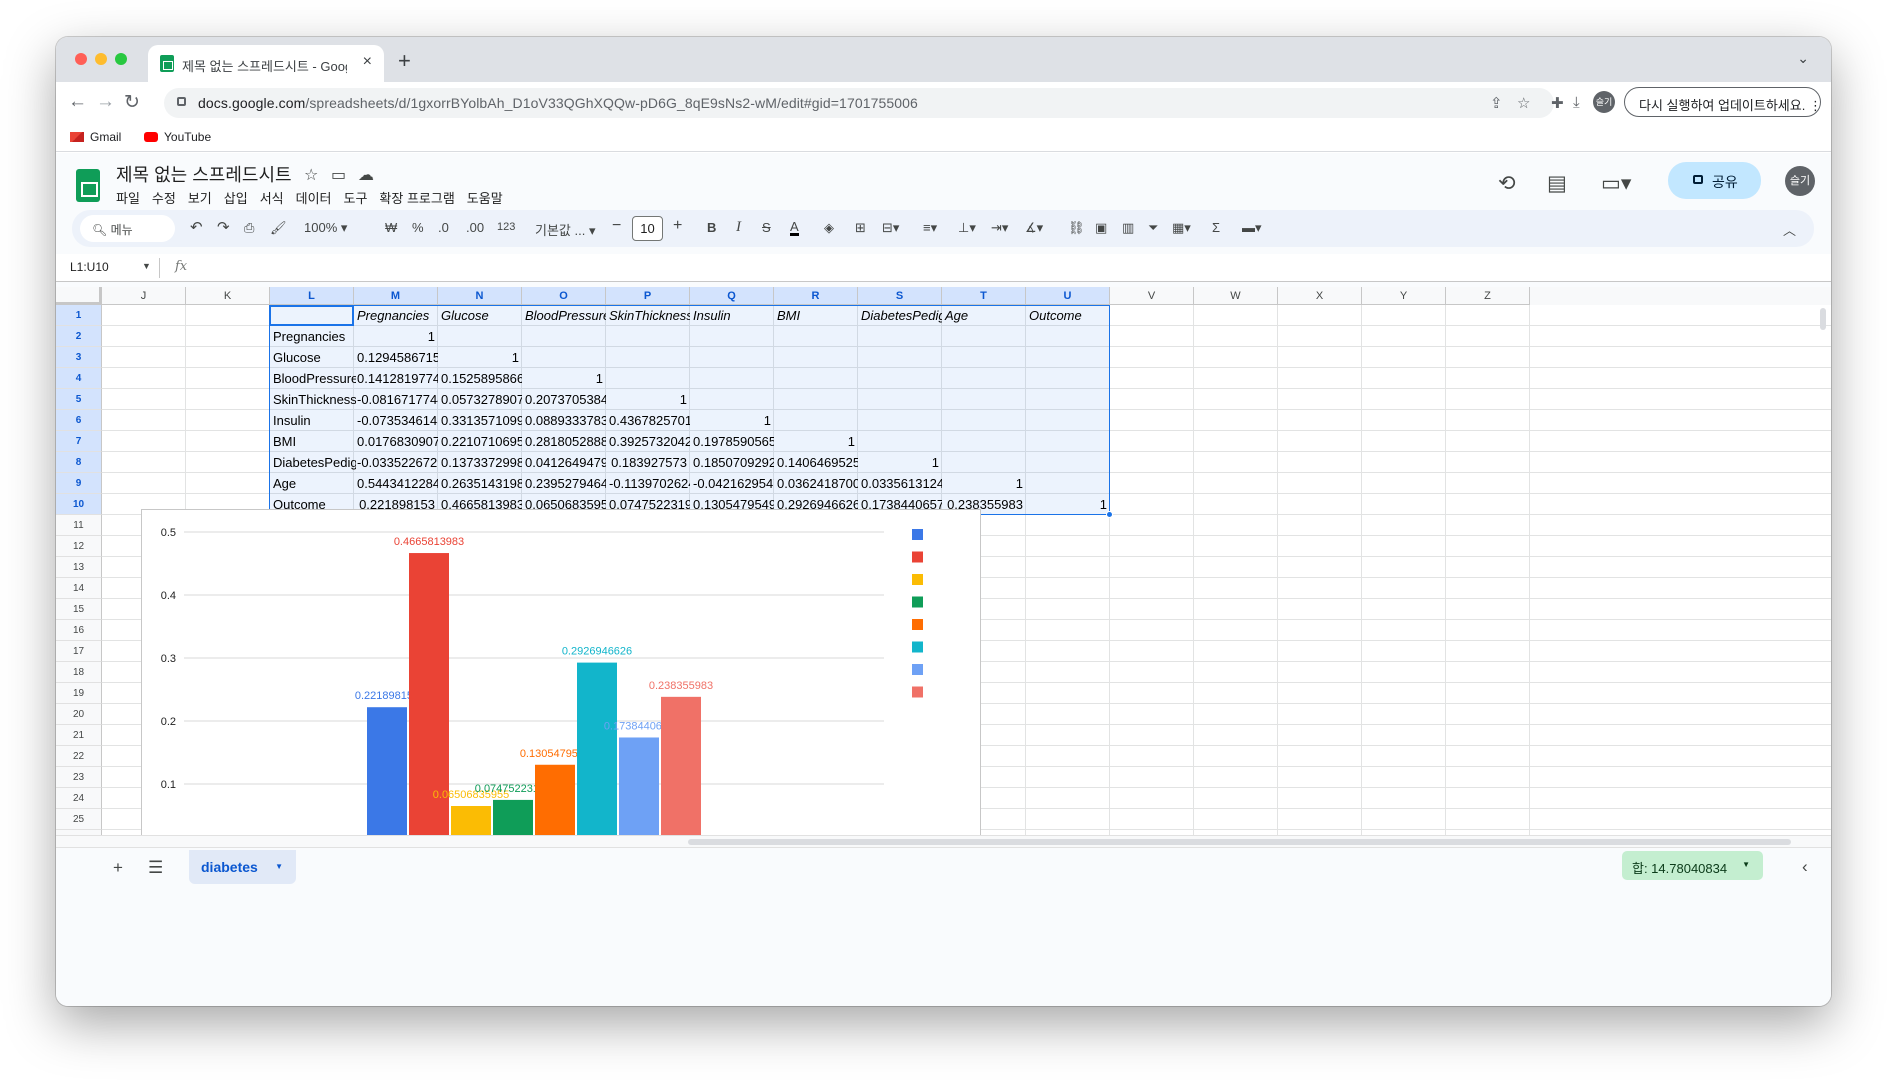 Image resolution: width=1887 pixels, height=1080 pixels. What do you see at coordinates (79, 630) in the screenshot?
I see `row-header-16: 16` at bounding box center [79, 630].